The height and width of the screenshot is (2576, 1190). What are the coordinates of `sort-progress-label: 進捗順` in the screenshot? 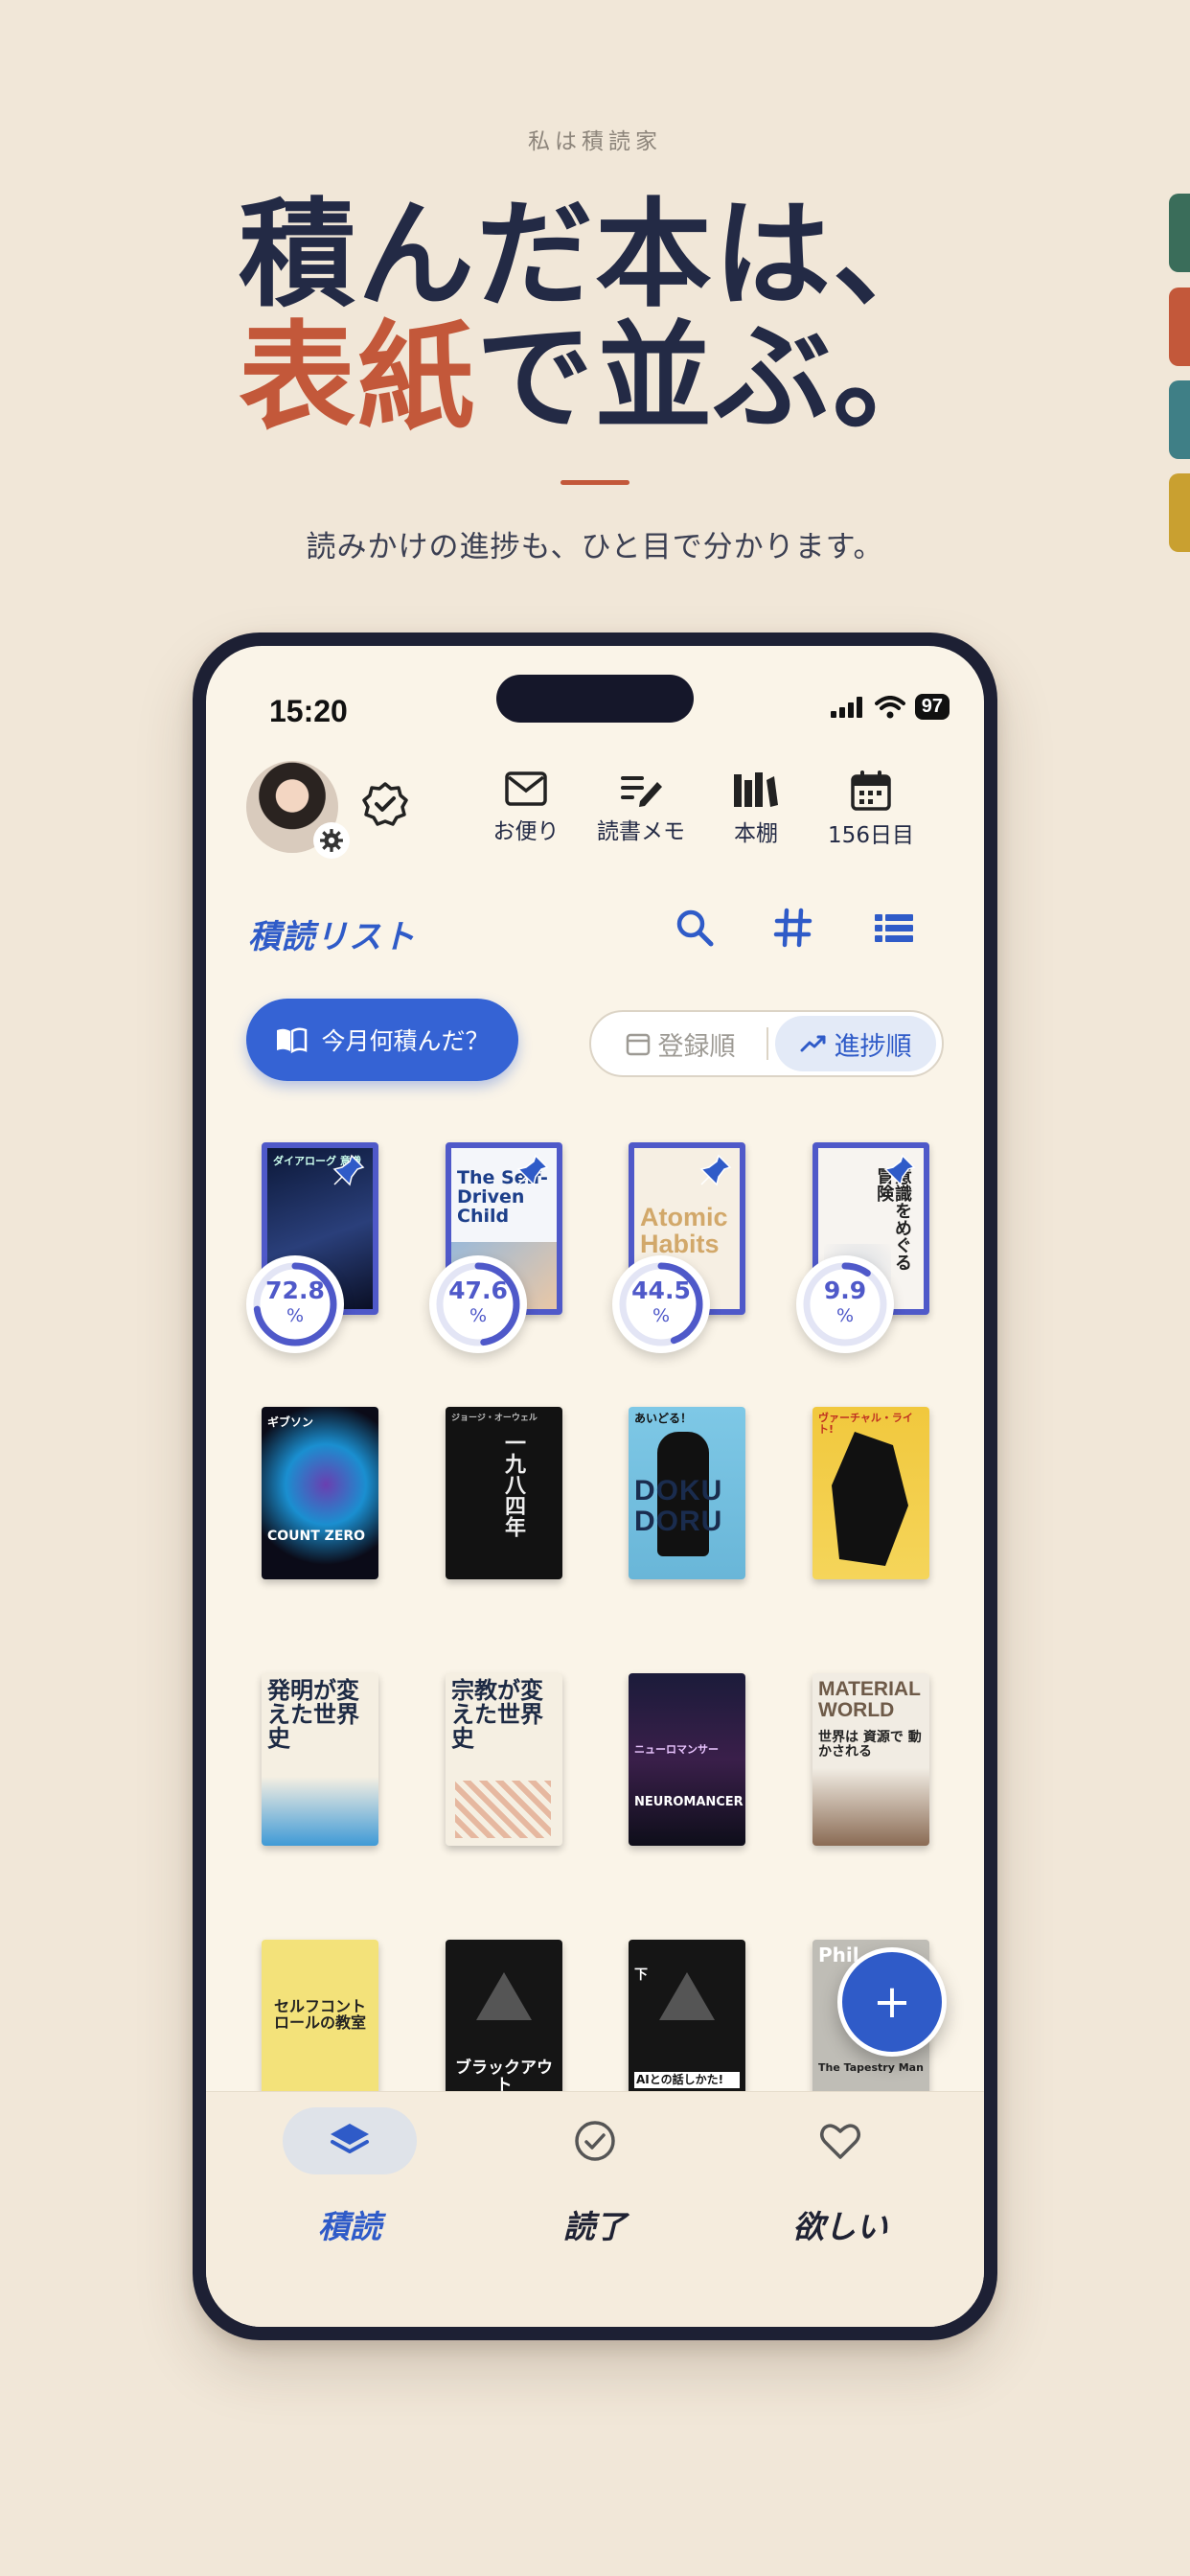 It's located at (873, 1046).